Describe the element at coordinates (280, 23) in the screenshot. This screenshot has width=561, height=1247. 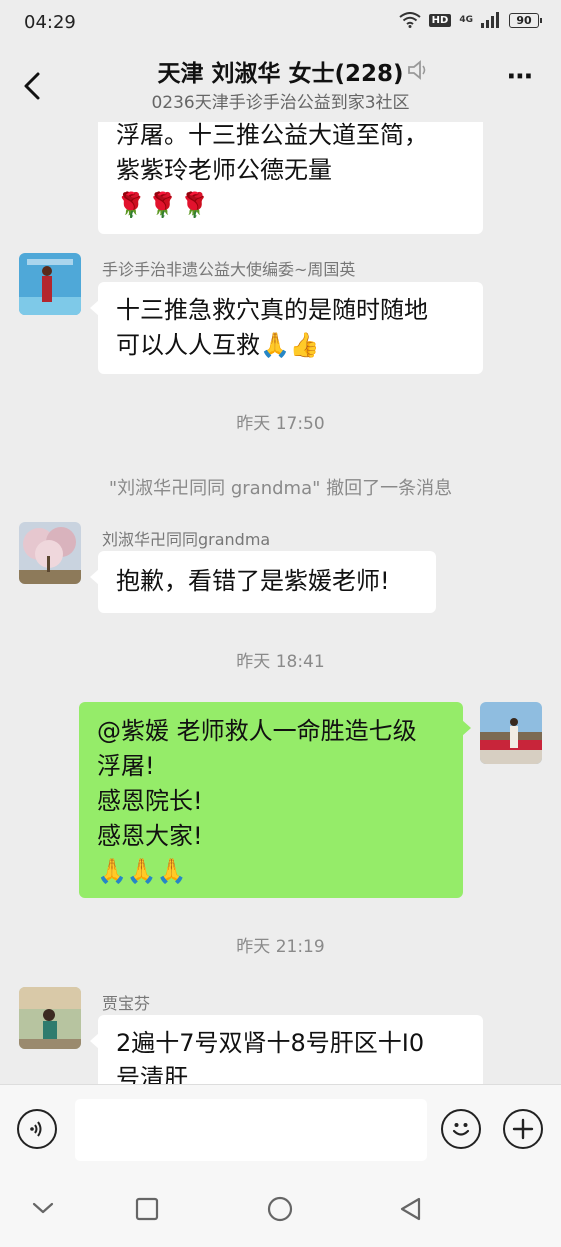
I see `status-bar: 04:29 HD 4G 90` at that location.